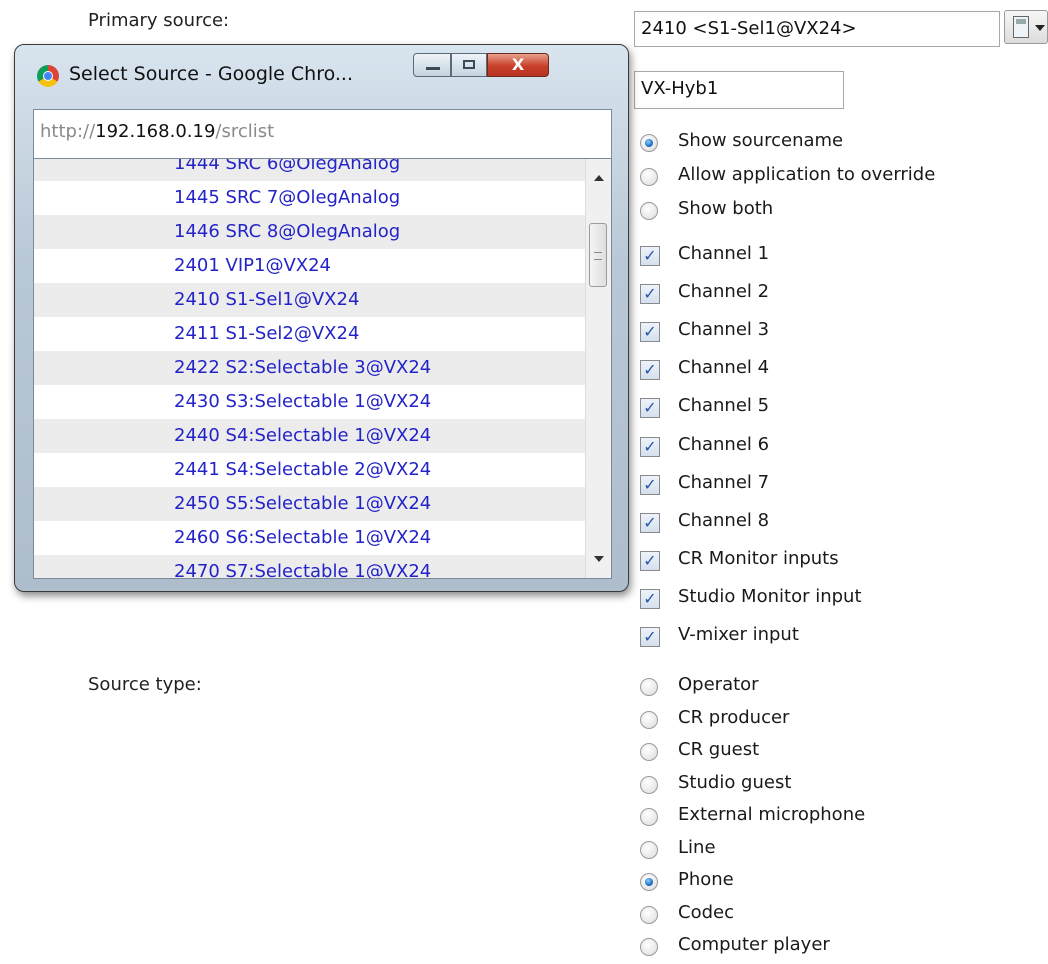  Describe the element at coordinates (724, 253) in the screenshot. I see `channel-option-label: Channel 1` at that location.